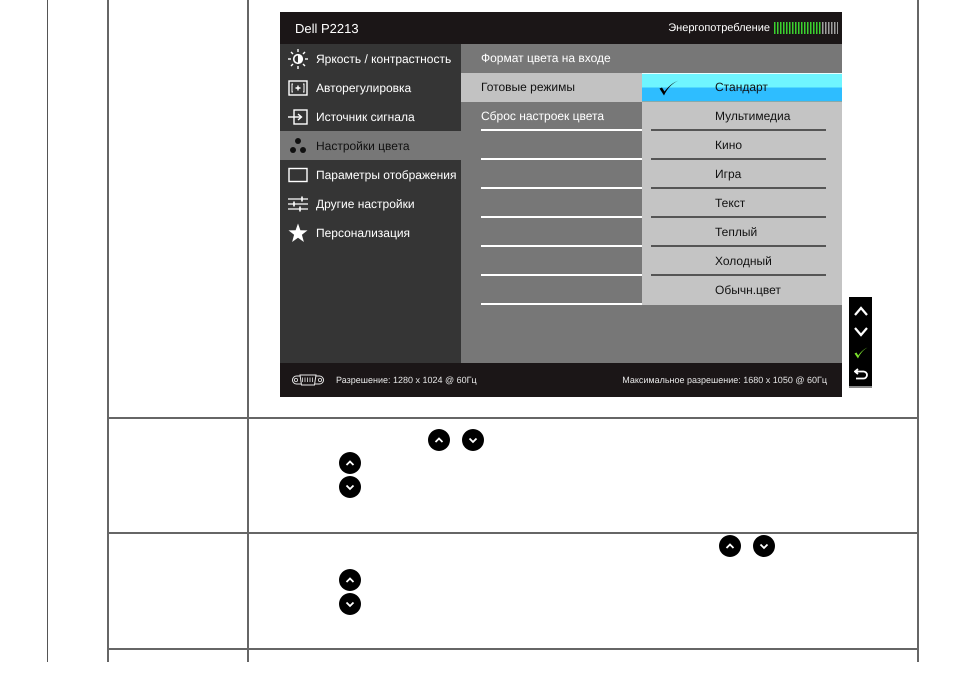 The width and height of the screenshot is (954, 674). Describe the element at coordinates (298, 116) in the screenshot. I see `arrow-into-box-icon` at that location.